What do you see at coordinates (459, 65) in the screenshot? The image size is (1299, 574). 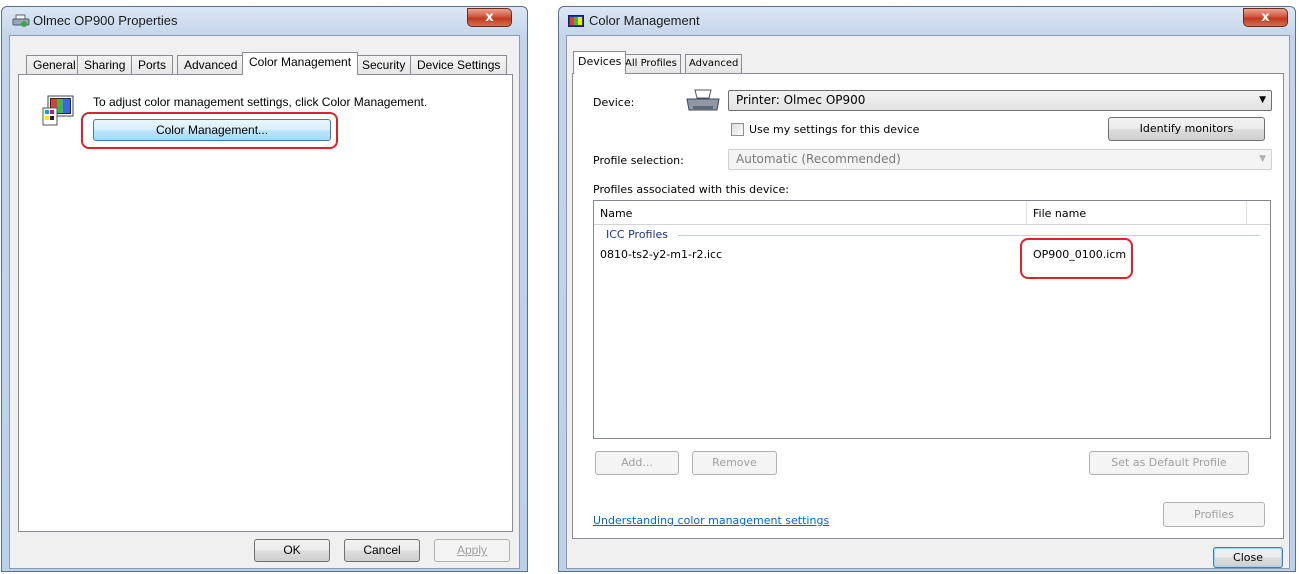 I see `tab-device-settings: Device Settings` at bounding box center [459, 65].